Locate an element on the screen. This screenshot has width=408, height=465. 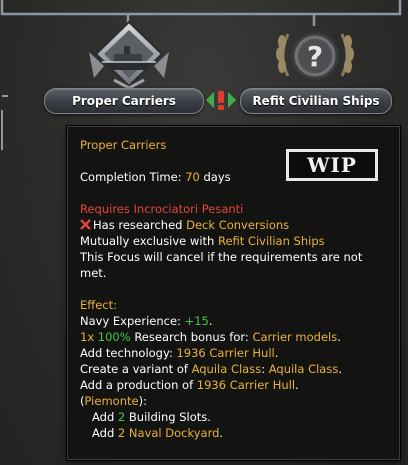
unknown-question-icon: ? is located at coordinates (315, 56).